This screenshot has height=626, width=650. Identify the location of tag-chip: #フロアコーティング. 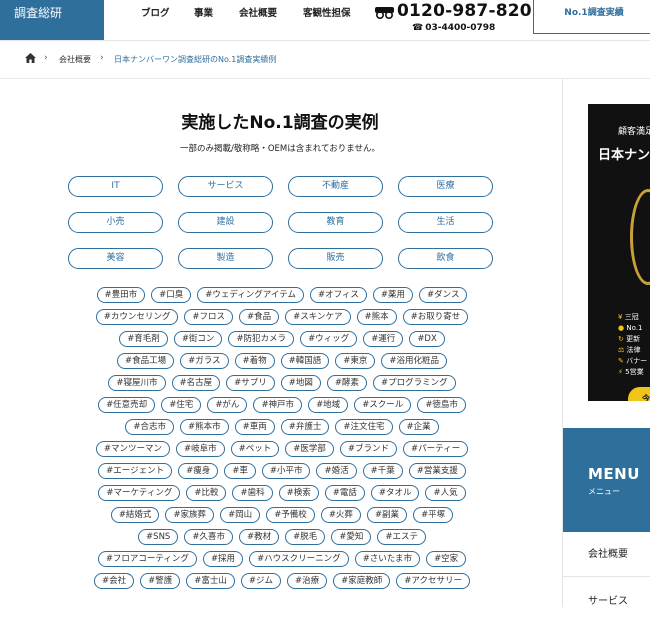
(147, 559).